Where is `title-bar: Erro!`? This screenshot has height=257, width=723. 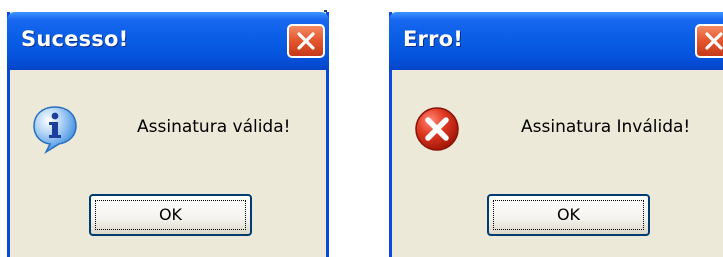
title-bar: Erro! is located at coordinates (556, 41).